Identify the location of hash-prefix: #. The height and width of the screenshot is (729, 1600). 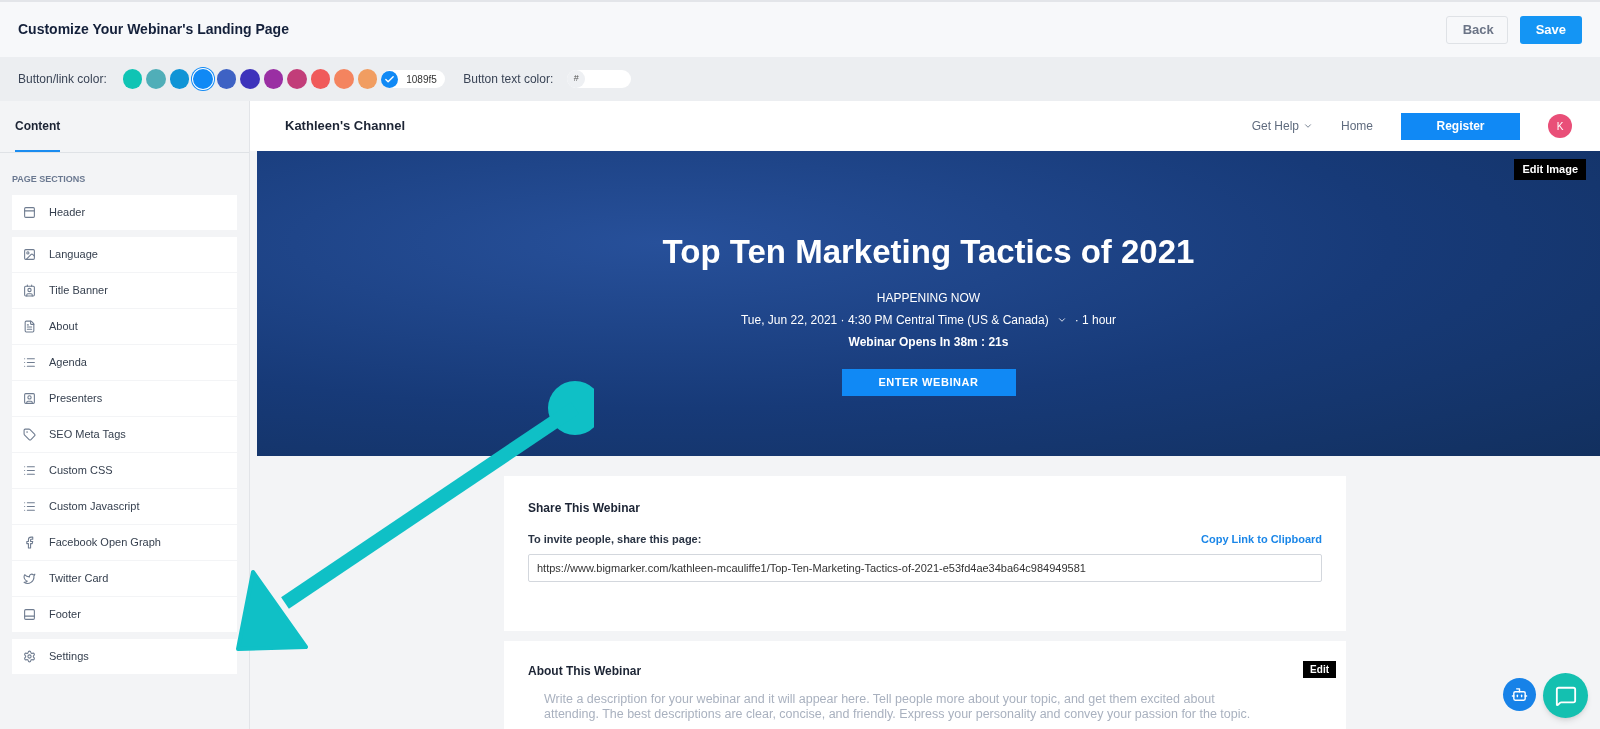
(576, 79).